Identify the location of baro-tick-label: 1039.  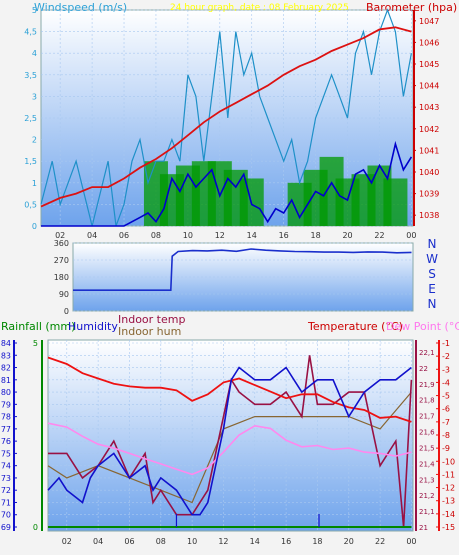
(429, 194).